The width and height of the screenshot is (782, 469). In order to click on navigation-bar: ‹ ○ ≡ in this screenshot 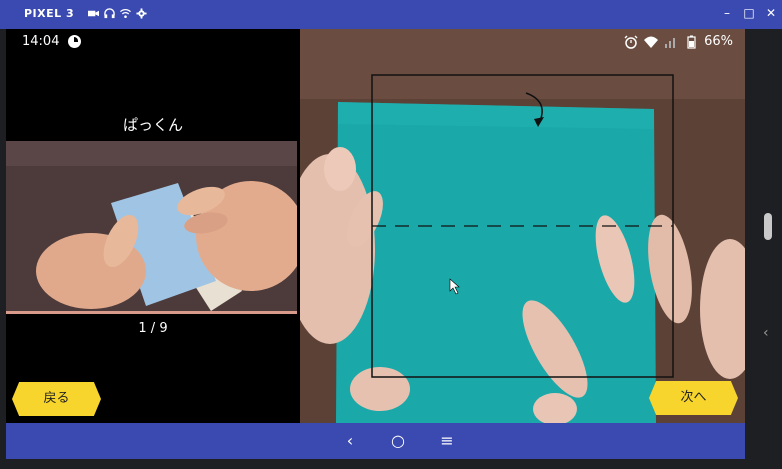, I will do `click(375, 441)`.